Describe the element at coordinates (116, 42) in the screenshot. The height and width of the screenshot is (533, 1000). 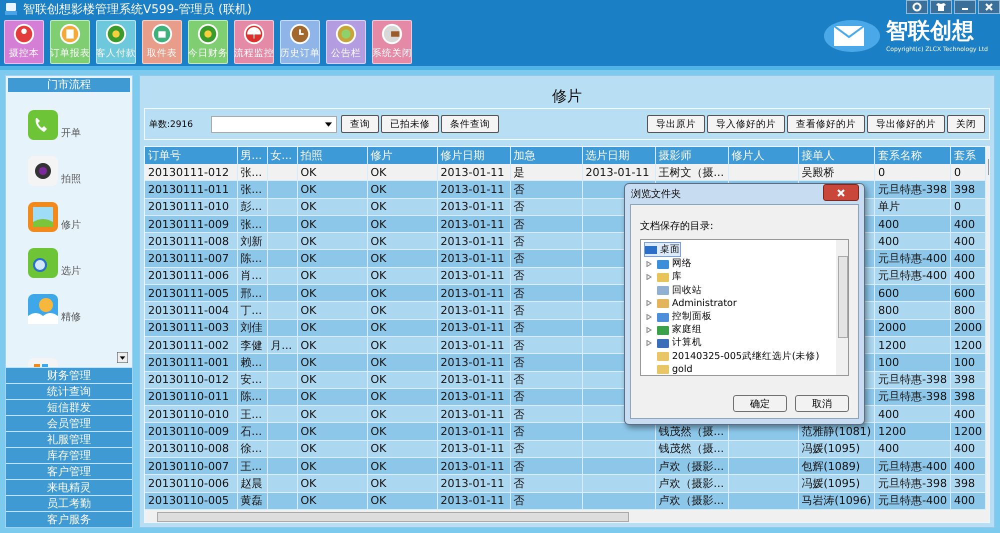
I see `toolbar-button: 客人付款` at that location.